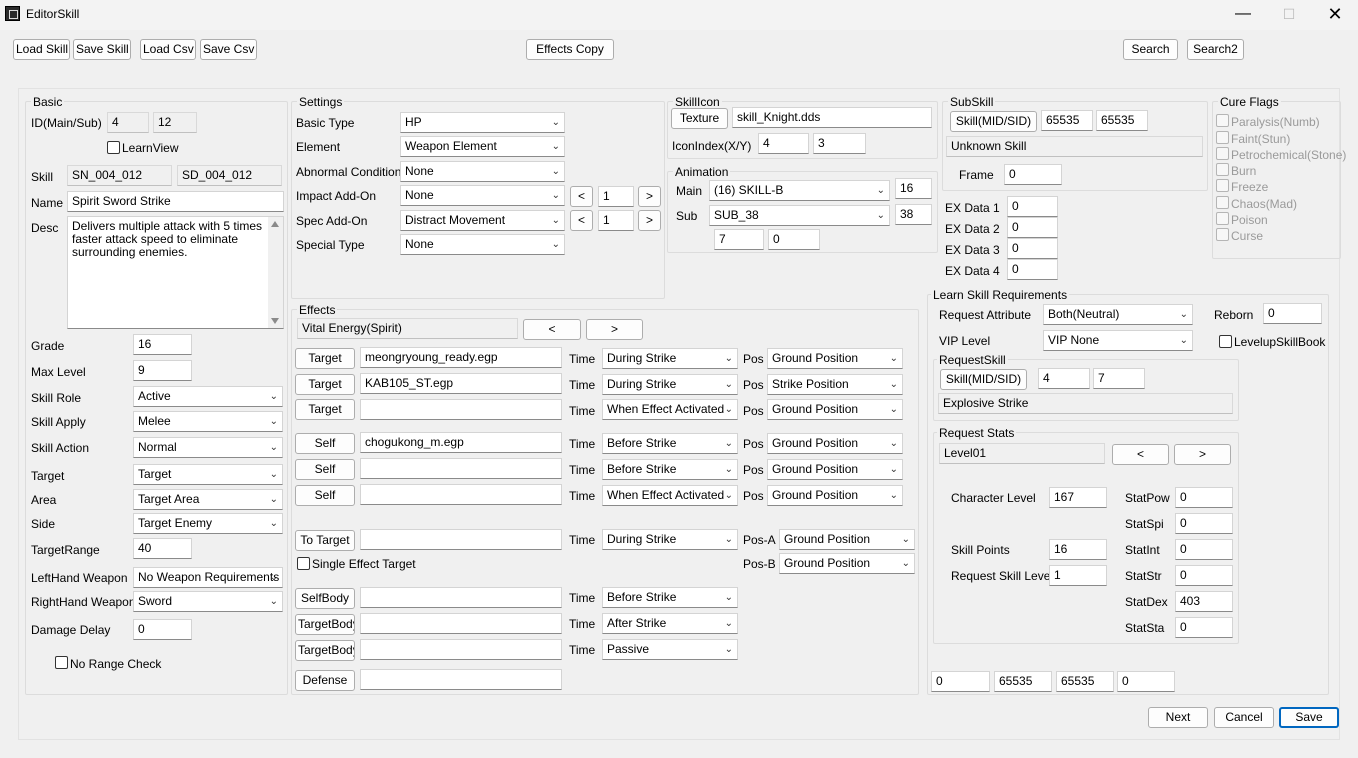  Describe the element at coordinates (162, 629) in the screenshot. I see `delay-input: 0` at that location.